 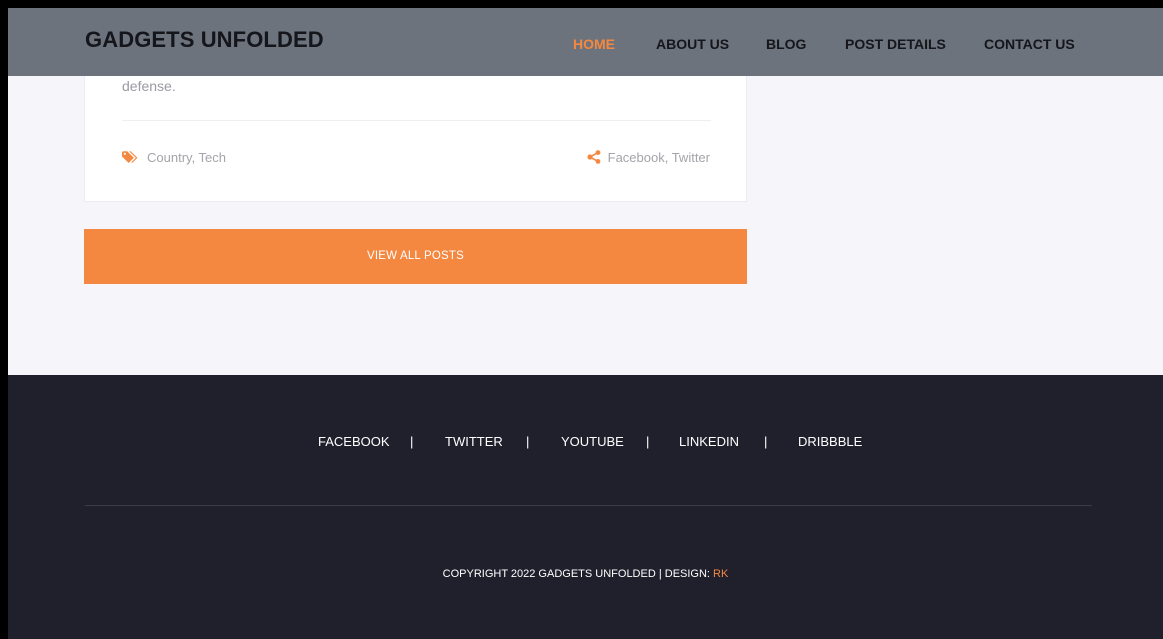 What do you see at coordinates (594, 157) in the screenshot?
I see `share-icon` at bounding box center [594, 157].